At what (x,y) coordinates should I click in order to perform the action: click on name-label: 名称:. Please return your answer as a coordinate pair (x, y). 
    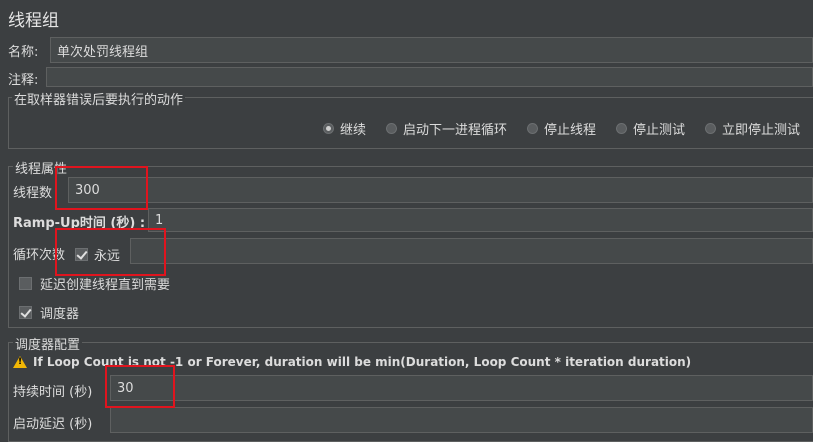
    Looking at the image, I should click on (23, 52).